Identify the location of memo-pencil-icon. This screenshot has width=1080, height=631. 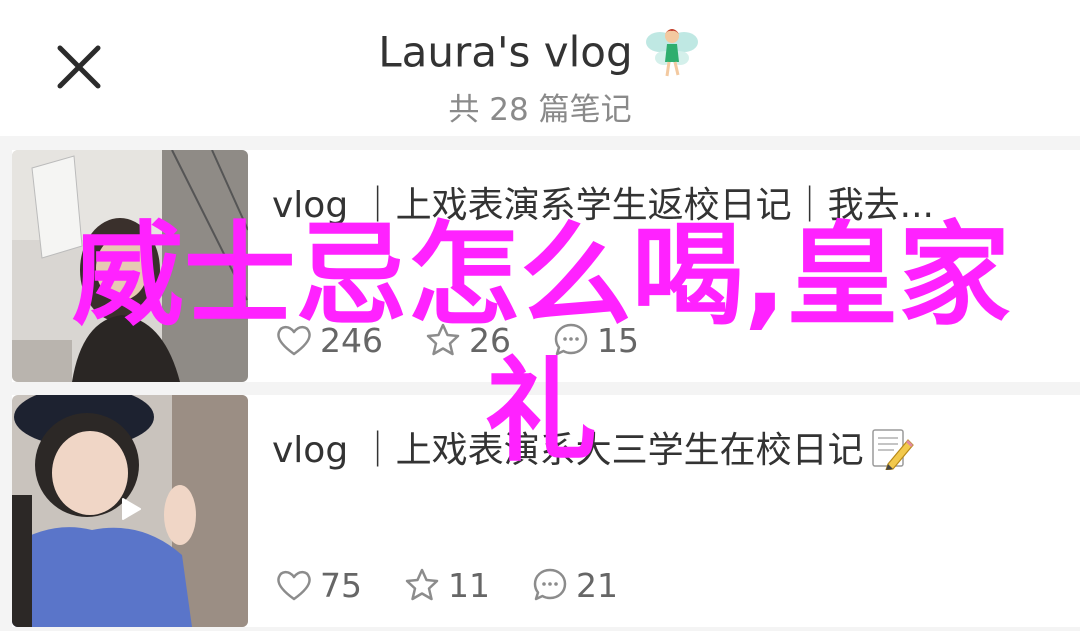
(892, 449).